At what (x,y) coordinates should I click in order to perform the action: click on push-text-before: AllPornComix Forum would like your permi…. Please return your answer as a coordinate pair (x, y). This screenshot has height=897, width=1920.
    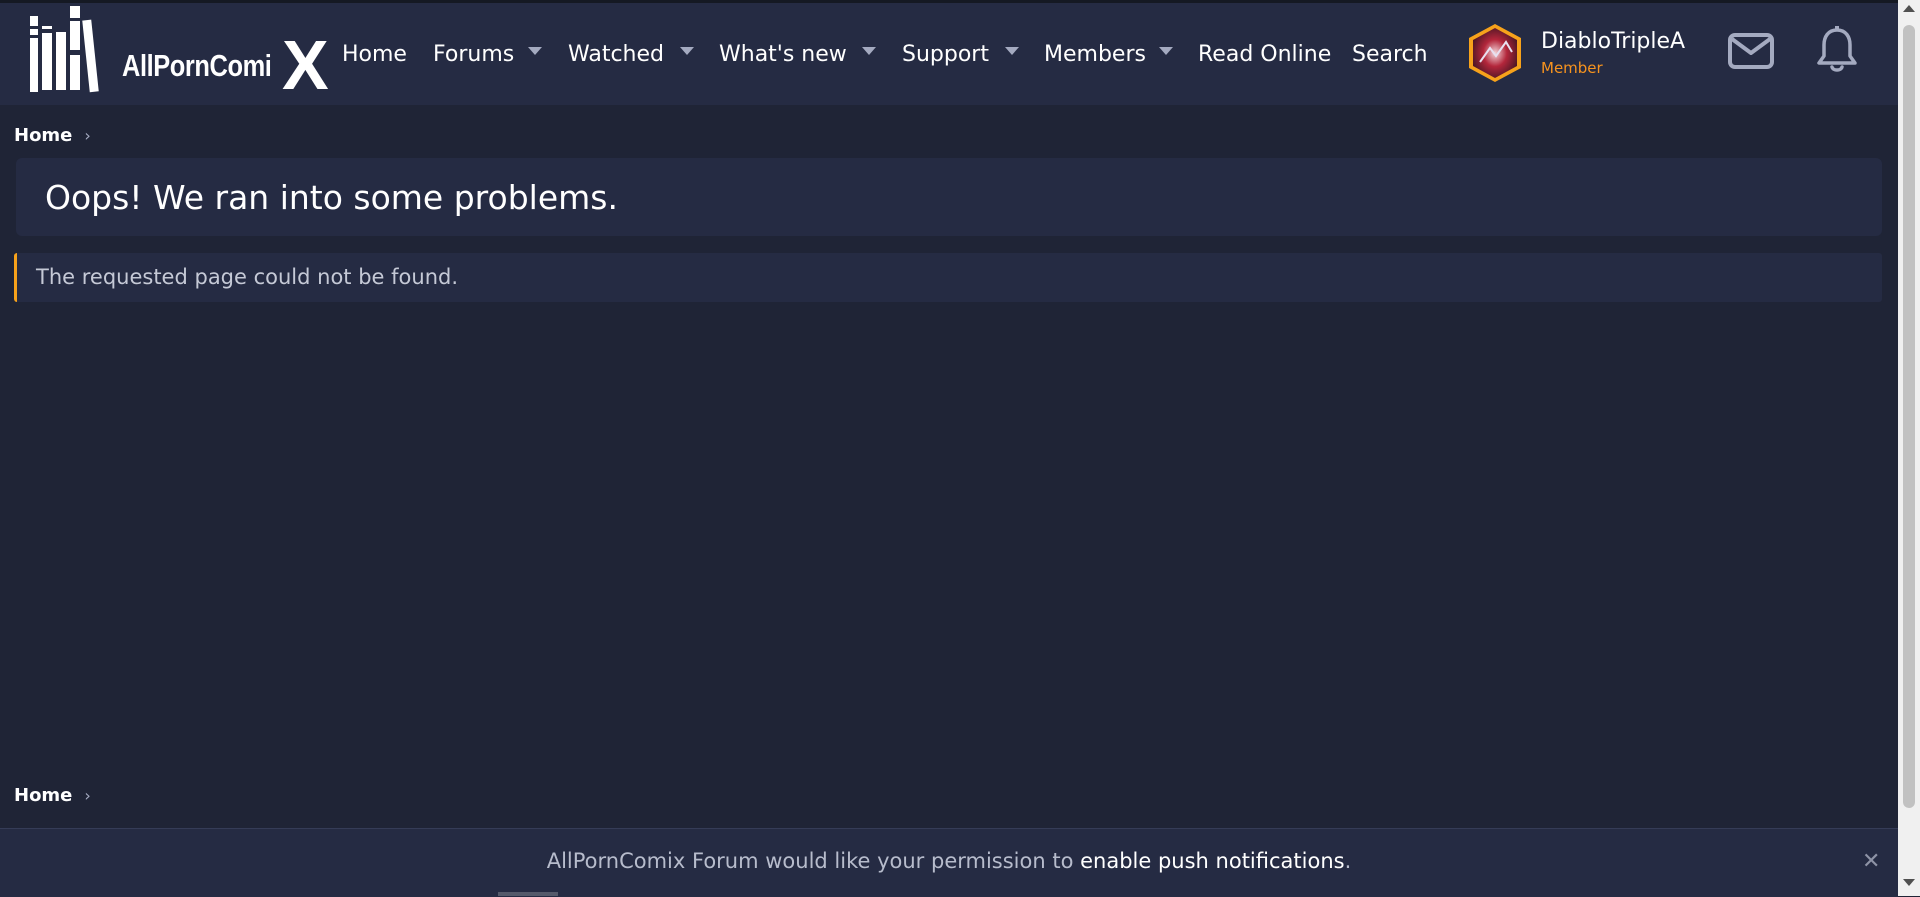
    Looking at the image, I should click on (813, 861).